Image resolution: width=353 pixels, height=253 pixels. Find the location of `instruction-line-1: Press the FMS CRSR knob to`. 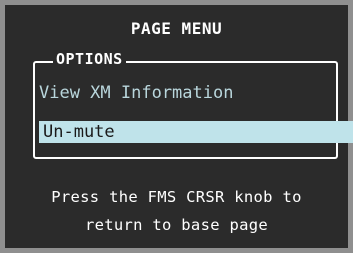

instruction-line-1: Press the FMS CRSR knob to is located at coordinates (176, 197).